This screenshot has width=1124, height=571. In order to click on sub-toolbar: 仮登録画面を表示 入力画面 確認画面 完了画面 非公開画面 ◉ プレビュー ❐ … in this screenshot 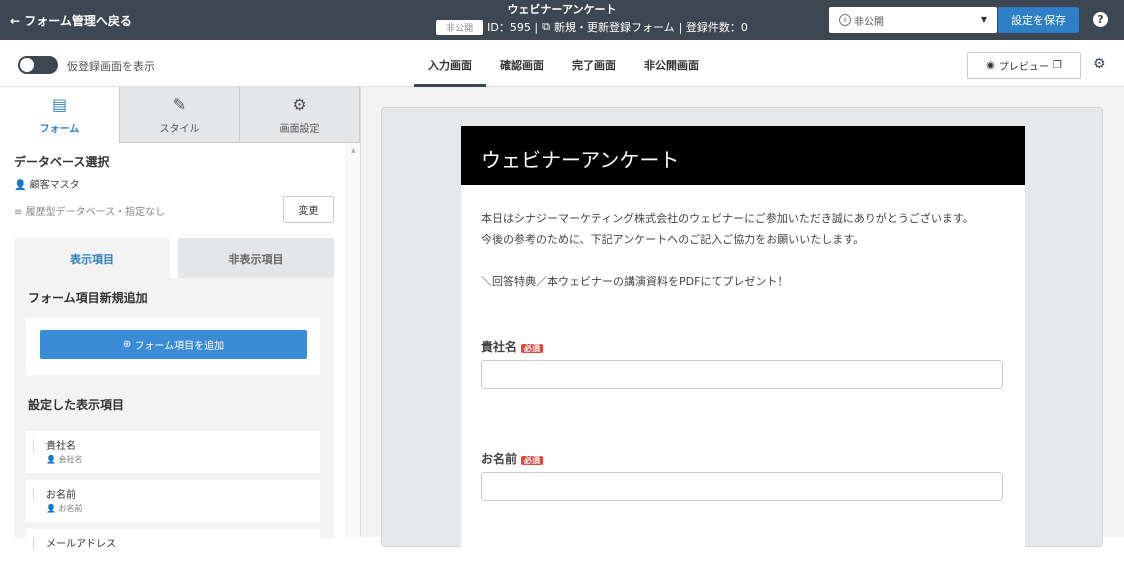, I will do `click(562, 63)`.